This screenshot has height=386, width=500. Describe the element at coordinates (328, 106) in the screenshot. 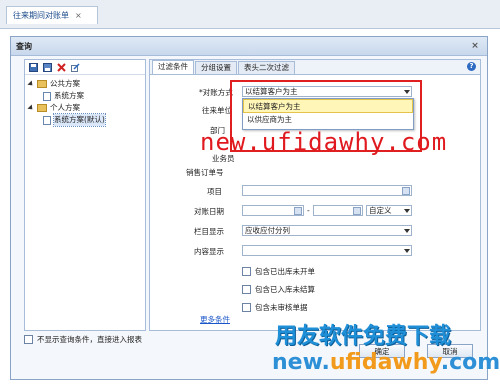

I see `option-settle-customer: 以结算客户为主` at that location.